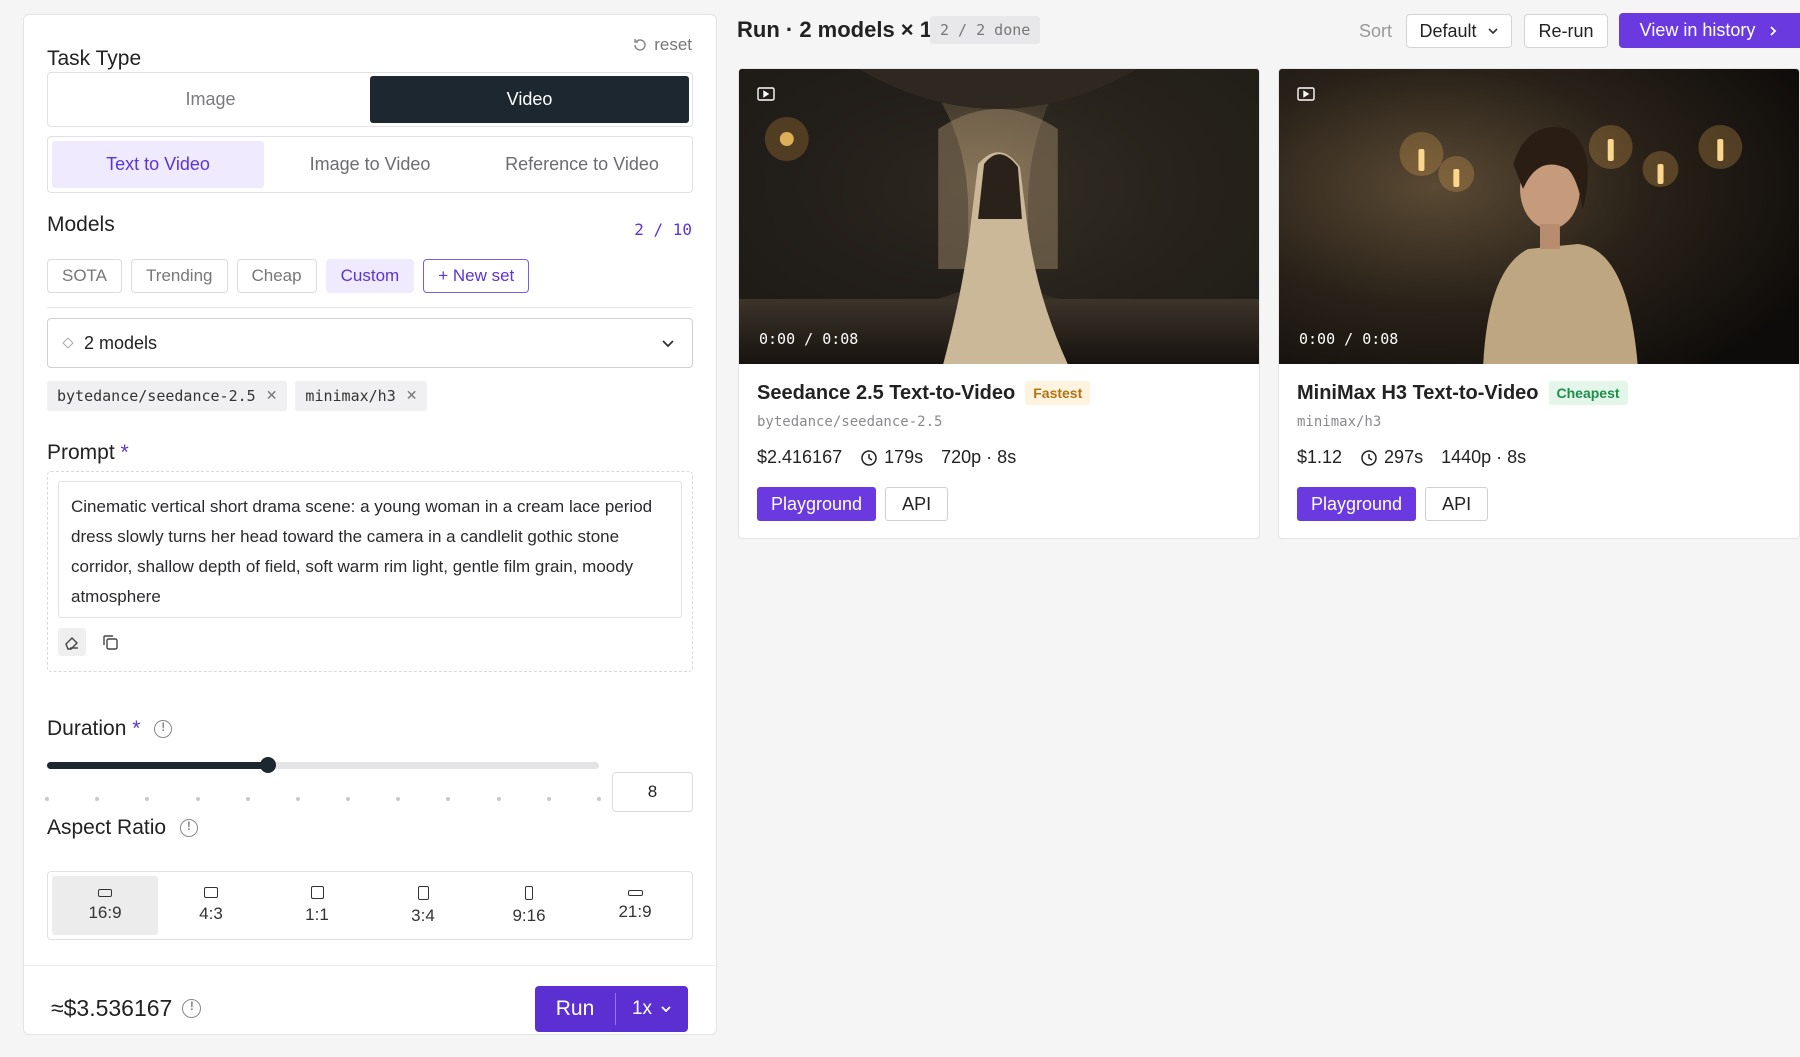 The width and height of the screenshot is (1800, 1057). I want to click on ratio-option-21-9: 21:9, so click(635, 905).